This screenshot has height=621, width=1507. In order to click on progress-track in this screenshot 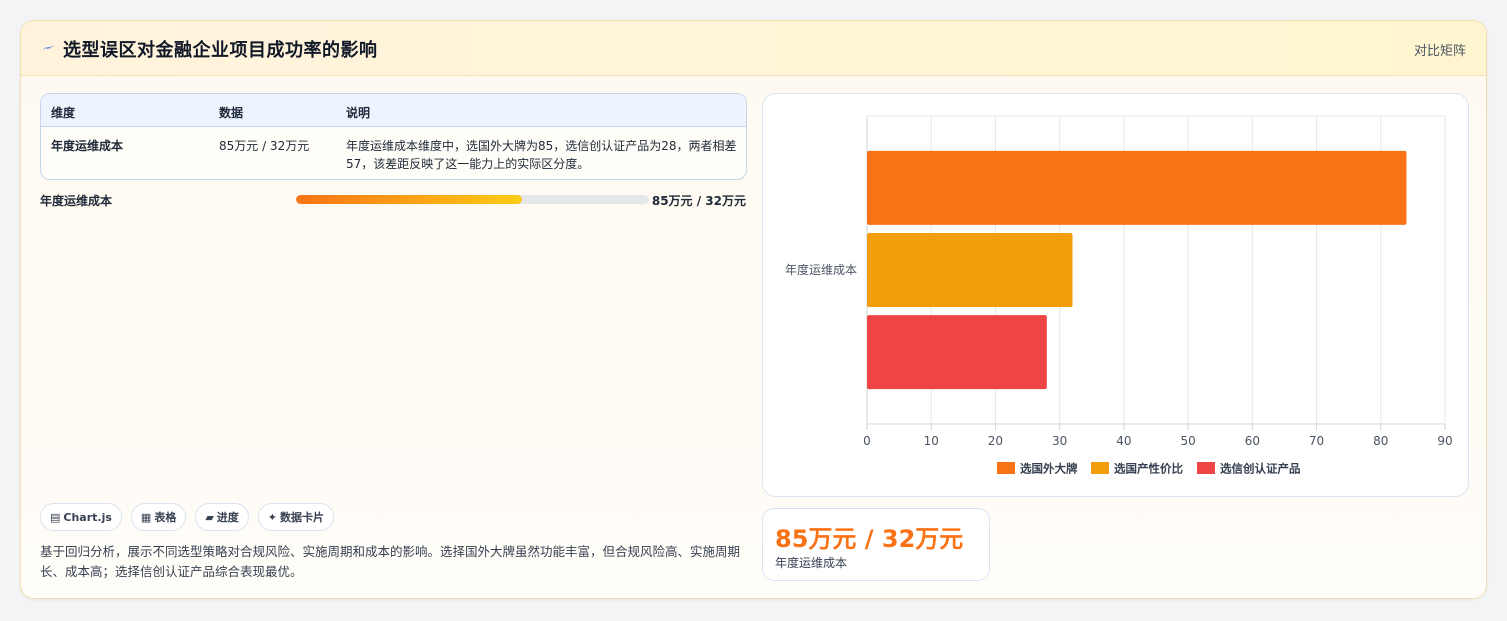, I will do `click(472, 199)`.